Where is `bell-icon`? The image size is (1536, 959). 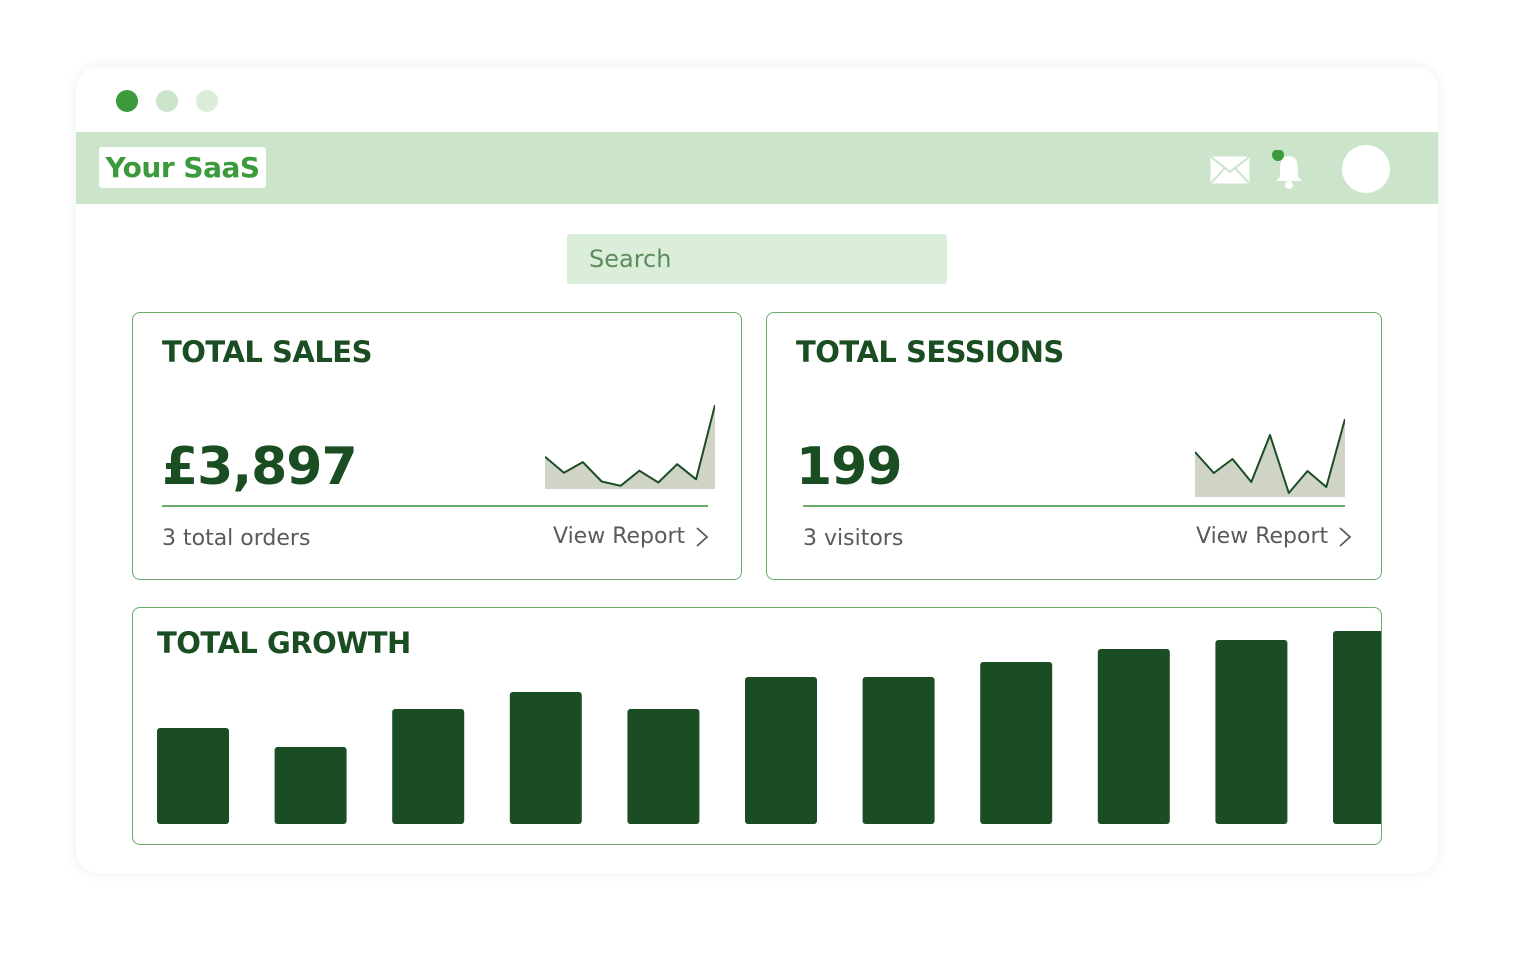 bell-icon is located at coordinates (1289, 170).